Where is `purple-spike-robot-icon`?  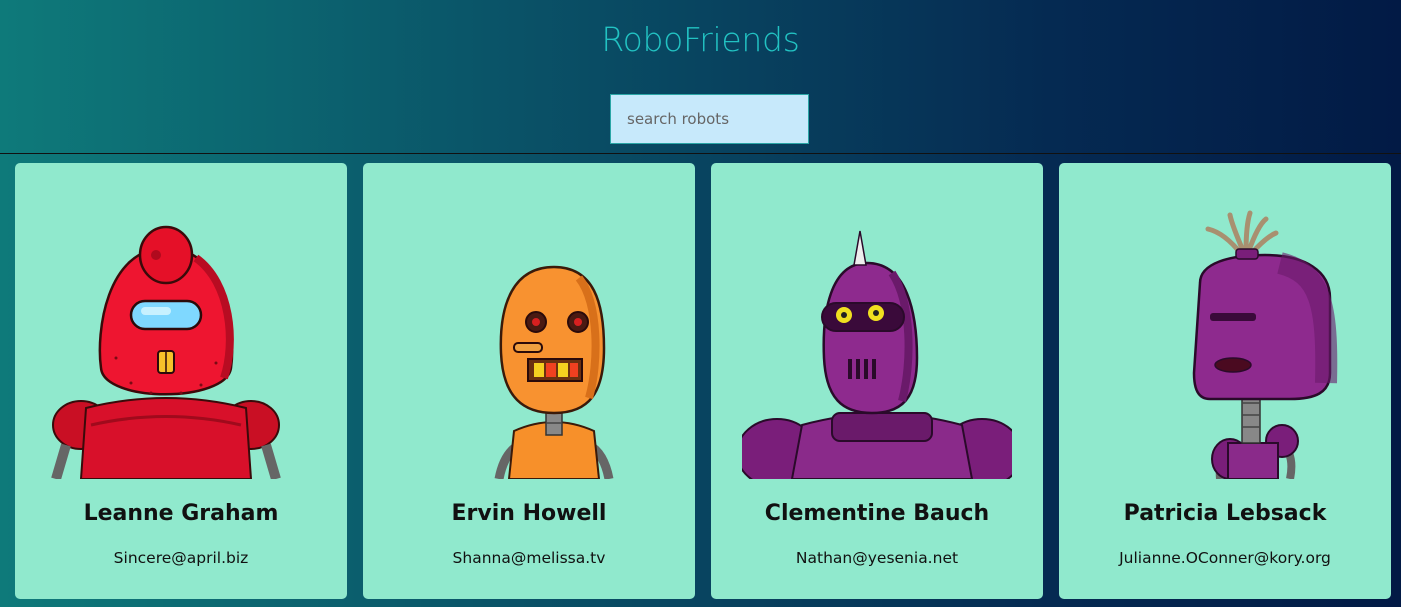
purple-spike-robot-icon is located at coordinates (877, 354).